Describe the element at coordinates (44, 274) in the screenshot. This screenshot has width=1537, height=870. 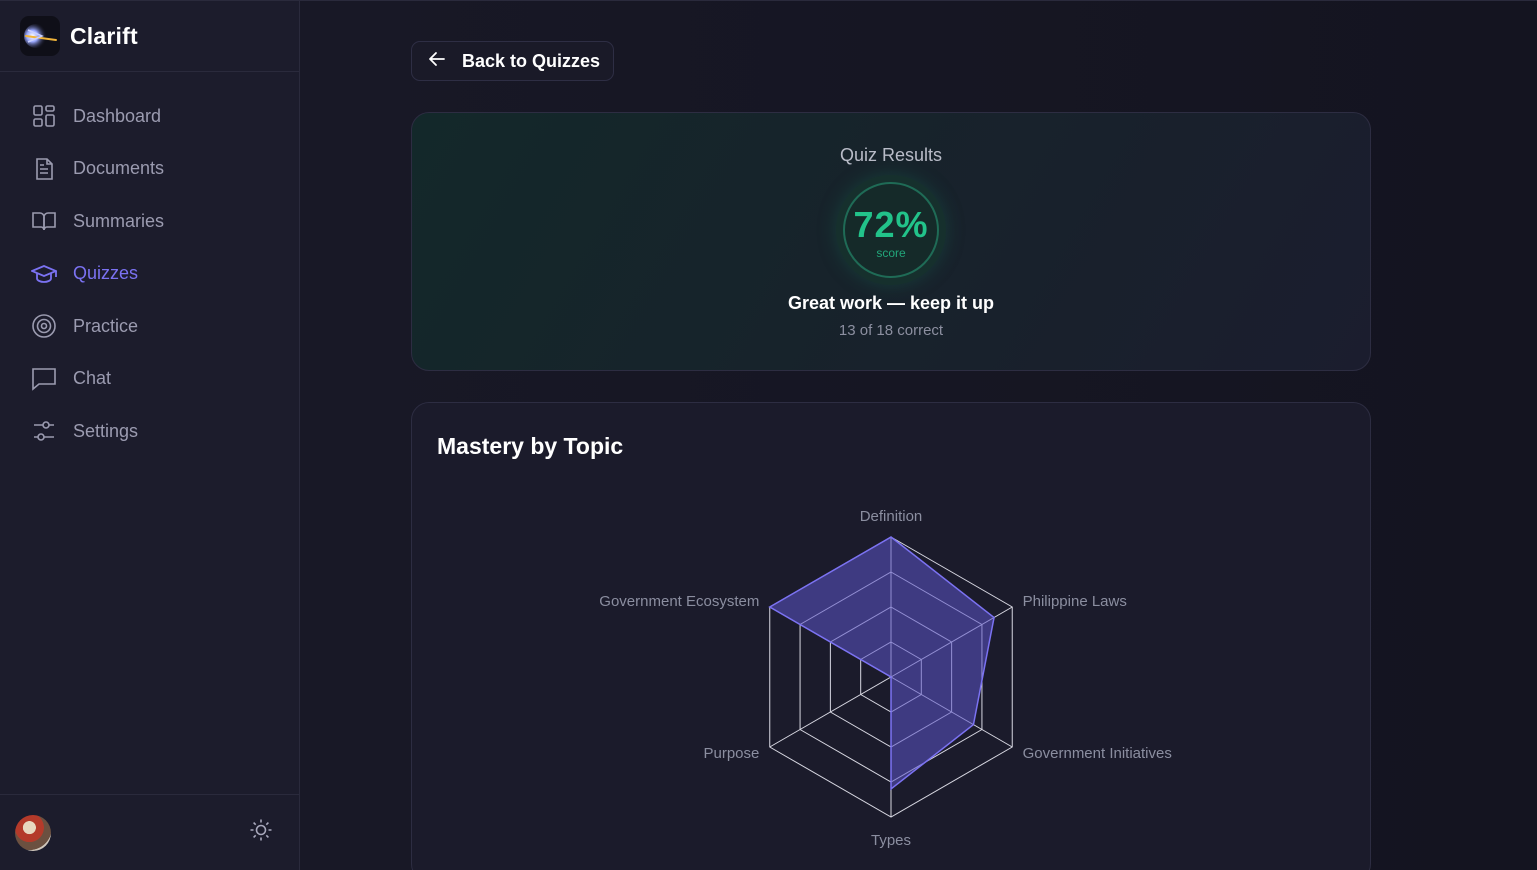
I see `graduation-cap-icon` at that location.